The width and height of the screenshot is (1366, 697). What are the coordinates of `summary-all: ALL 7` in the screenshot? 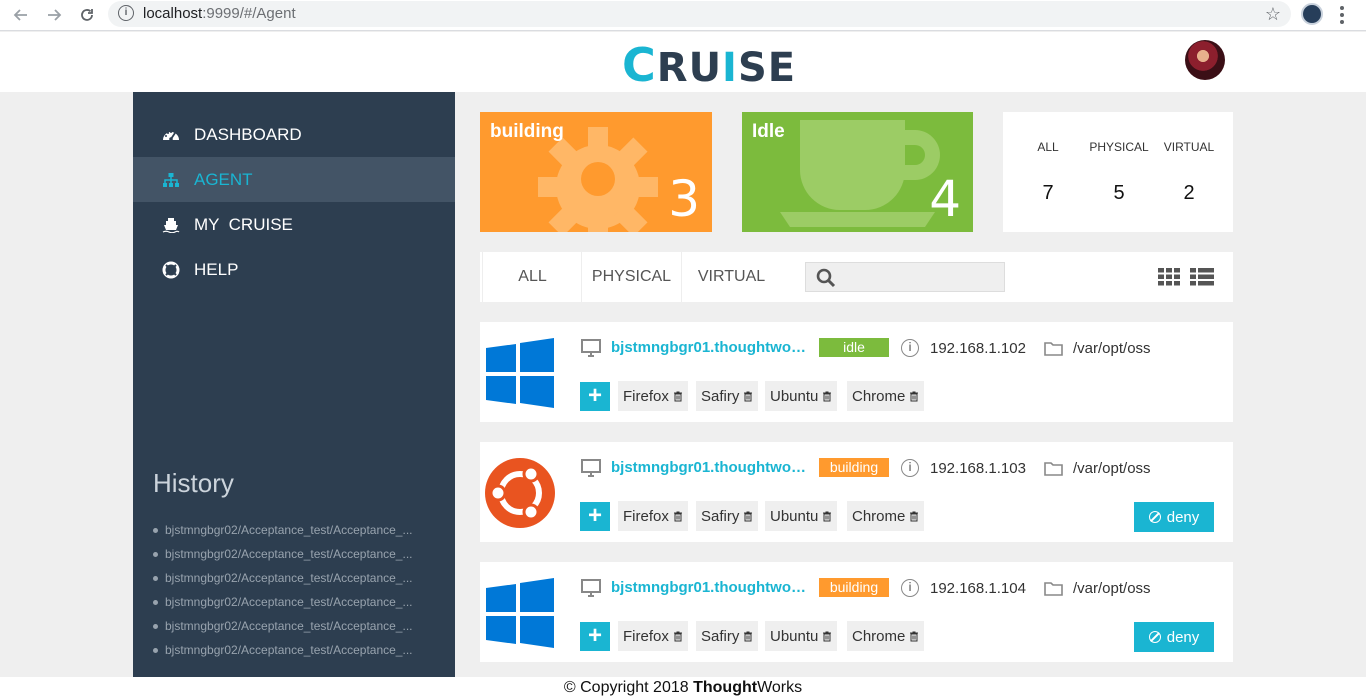 It's located at (1048, 172).